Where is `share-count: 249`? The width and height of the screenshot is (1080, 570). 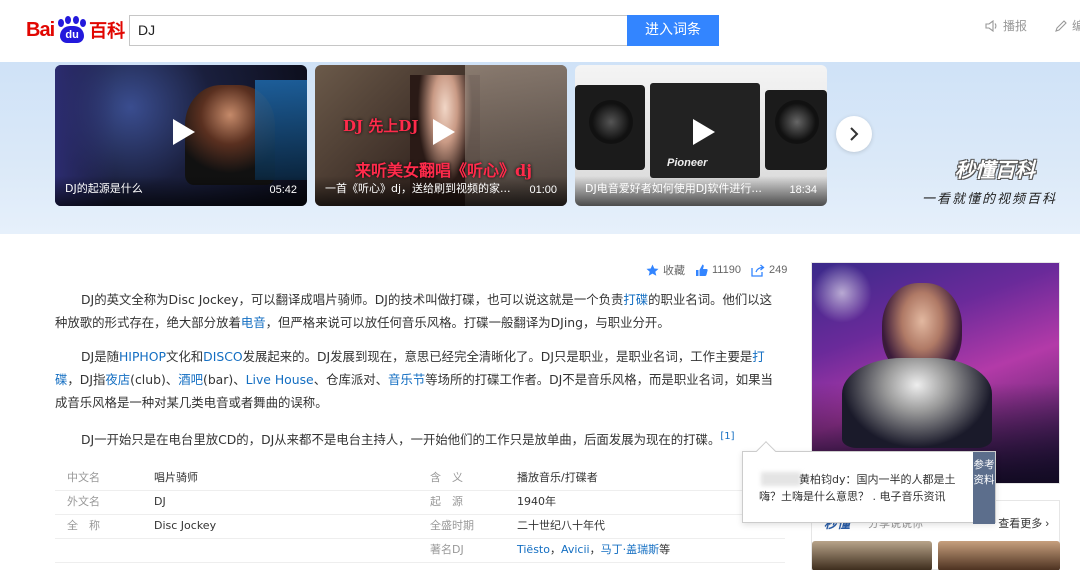
share-count: 249 is located at coordinates (778, 270).